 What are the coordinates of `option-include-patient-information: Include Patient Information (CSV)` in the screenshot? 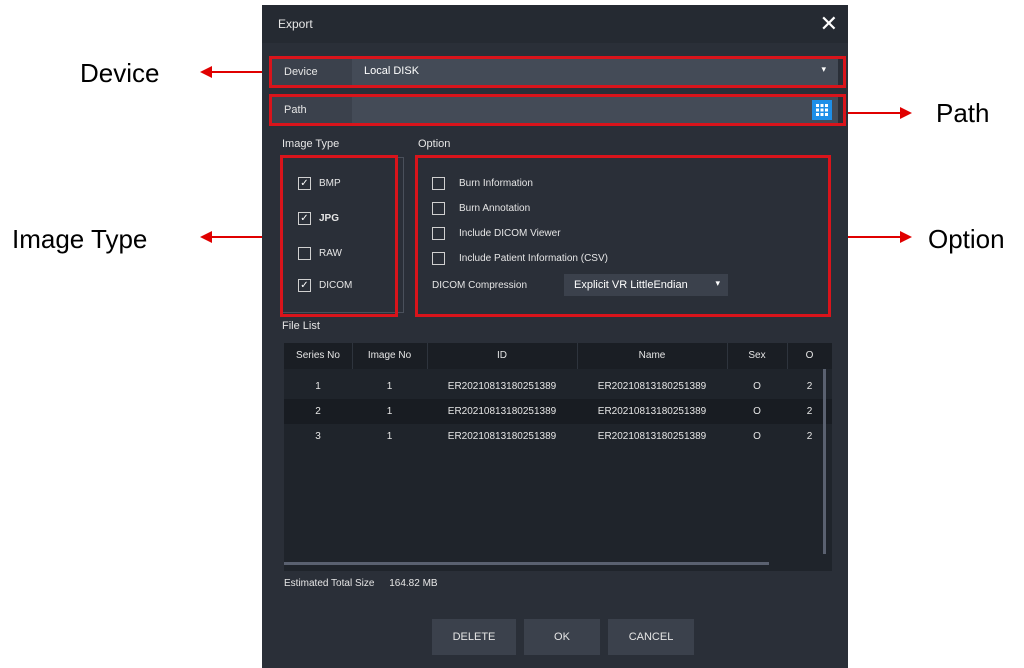 It's located at (520, 258).